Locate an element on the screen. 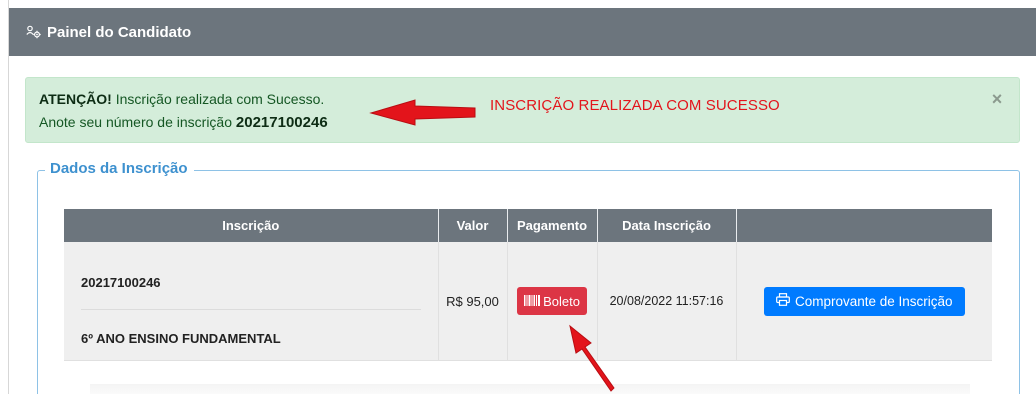  left-arrow-icon is located at coordinates (422, 112).